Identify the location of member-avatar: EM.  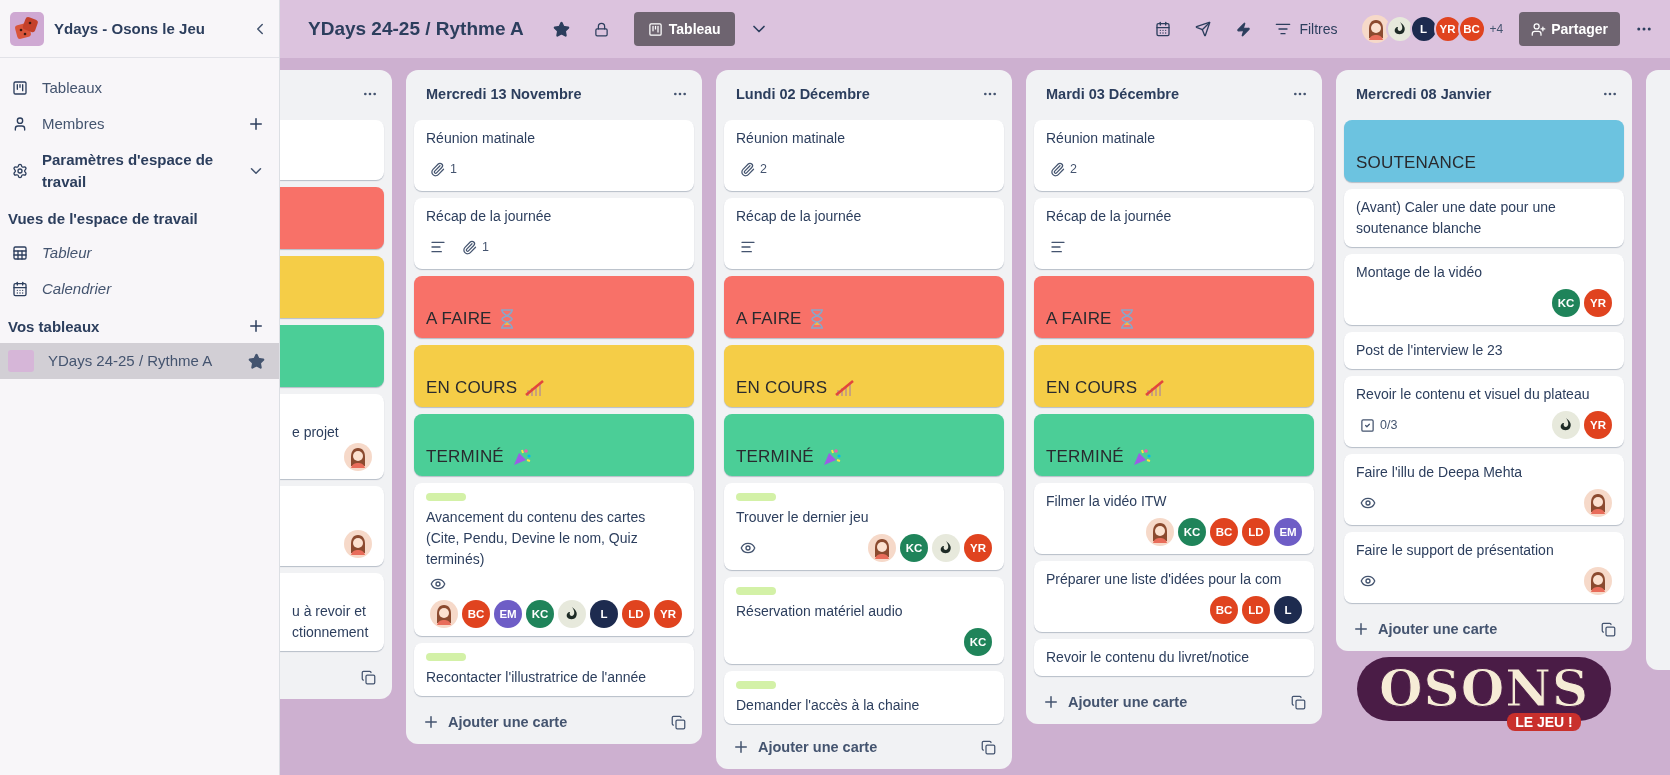
(1288, 532).